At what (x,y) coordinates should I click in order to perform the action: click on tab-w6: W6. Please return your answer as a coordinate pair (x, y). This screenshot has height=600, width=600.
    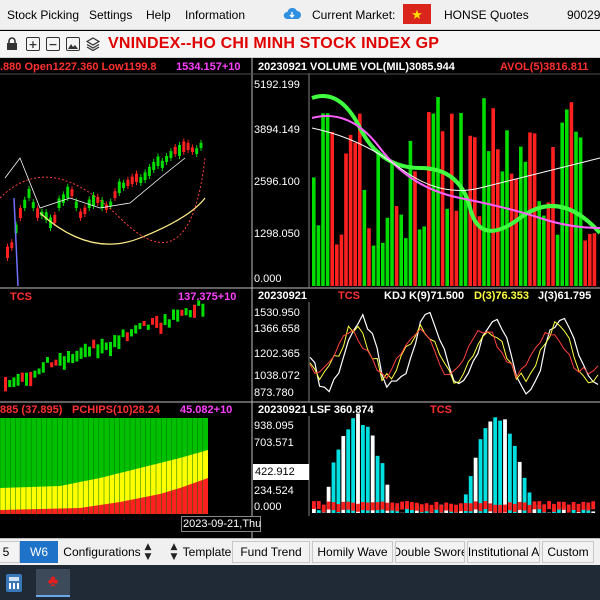
    Looking at the image, I should click on (39, 552).